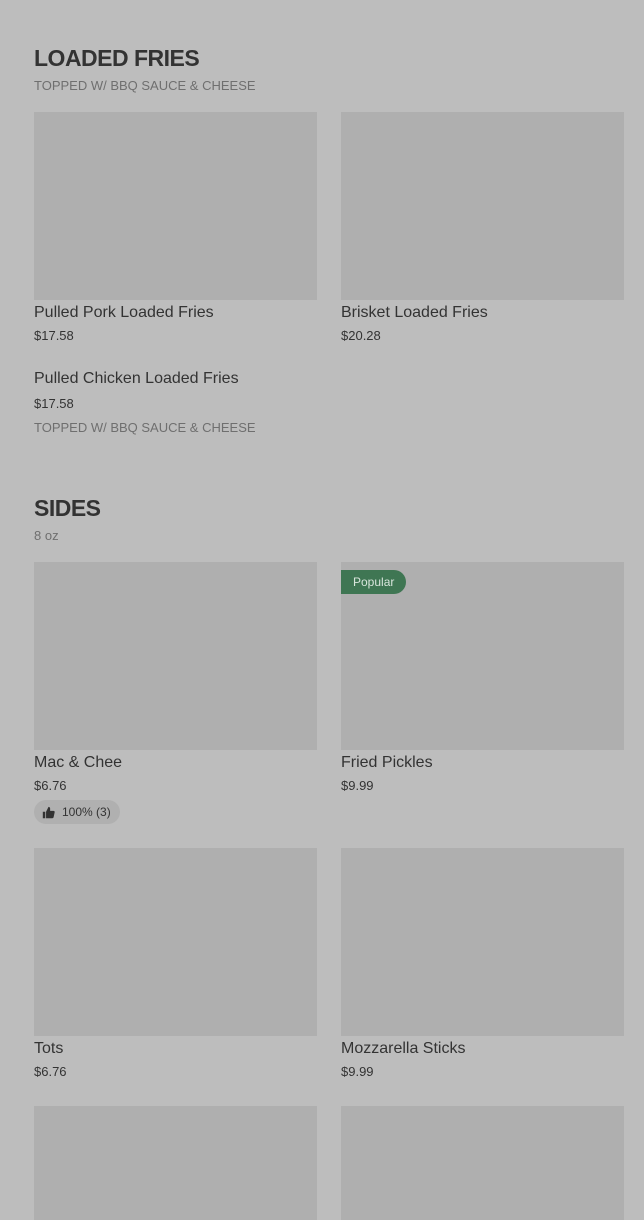  I want to click on menu-item-image: Popular, so click(482, 656).